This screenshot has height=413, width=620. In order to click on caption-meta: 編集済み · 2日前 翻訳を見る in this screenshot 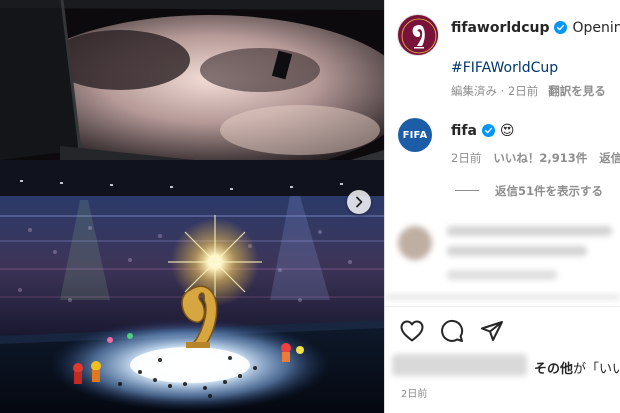, I will do `click(528, 91)`.